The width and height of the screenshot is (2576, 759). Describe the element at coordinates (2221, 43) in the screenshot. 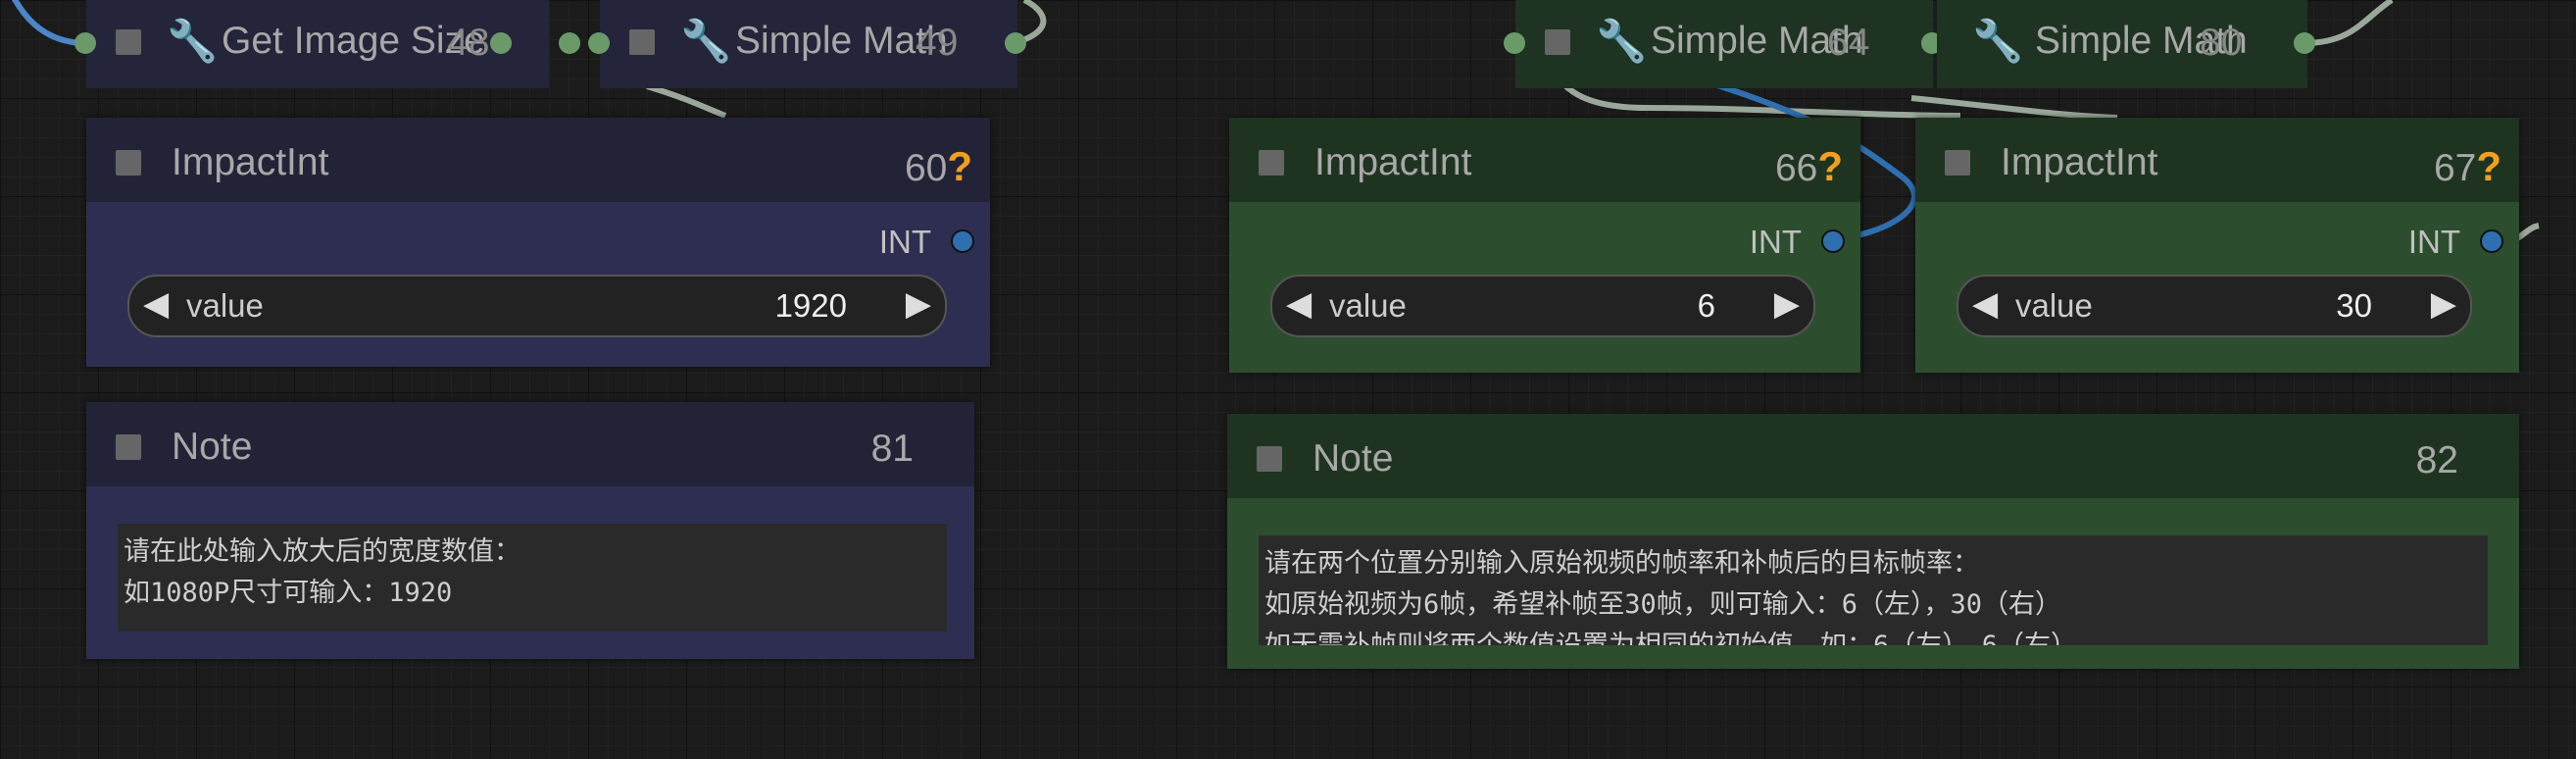

I see `node-id: 80` at that location.